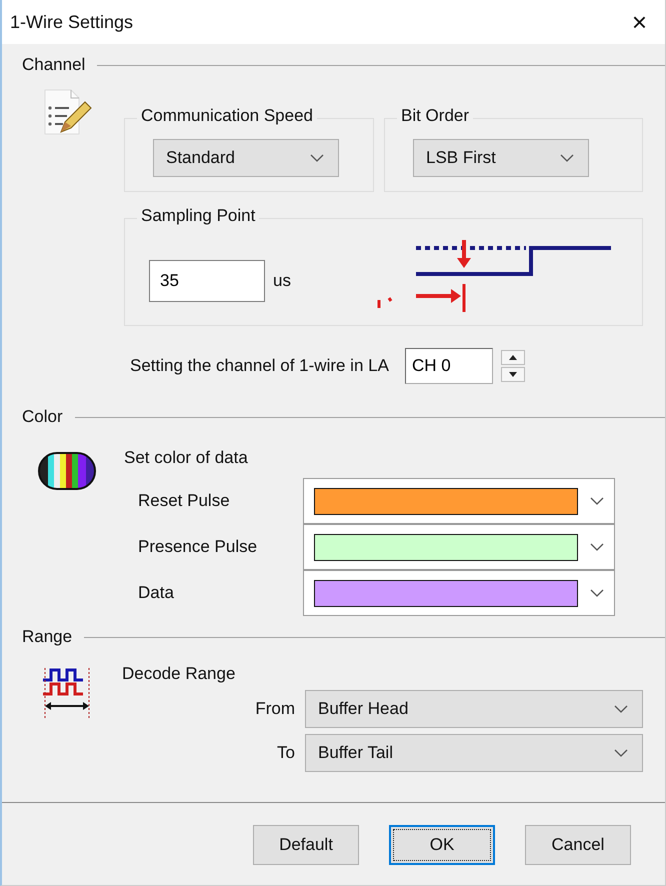  I want to click on section-heading: Range, so click(47, 637).